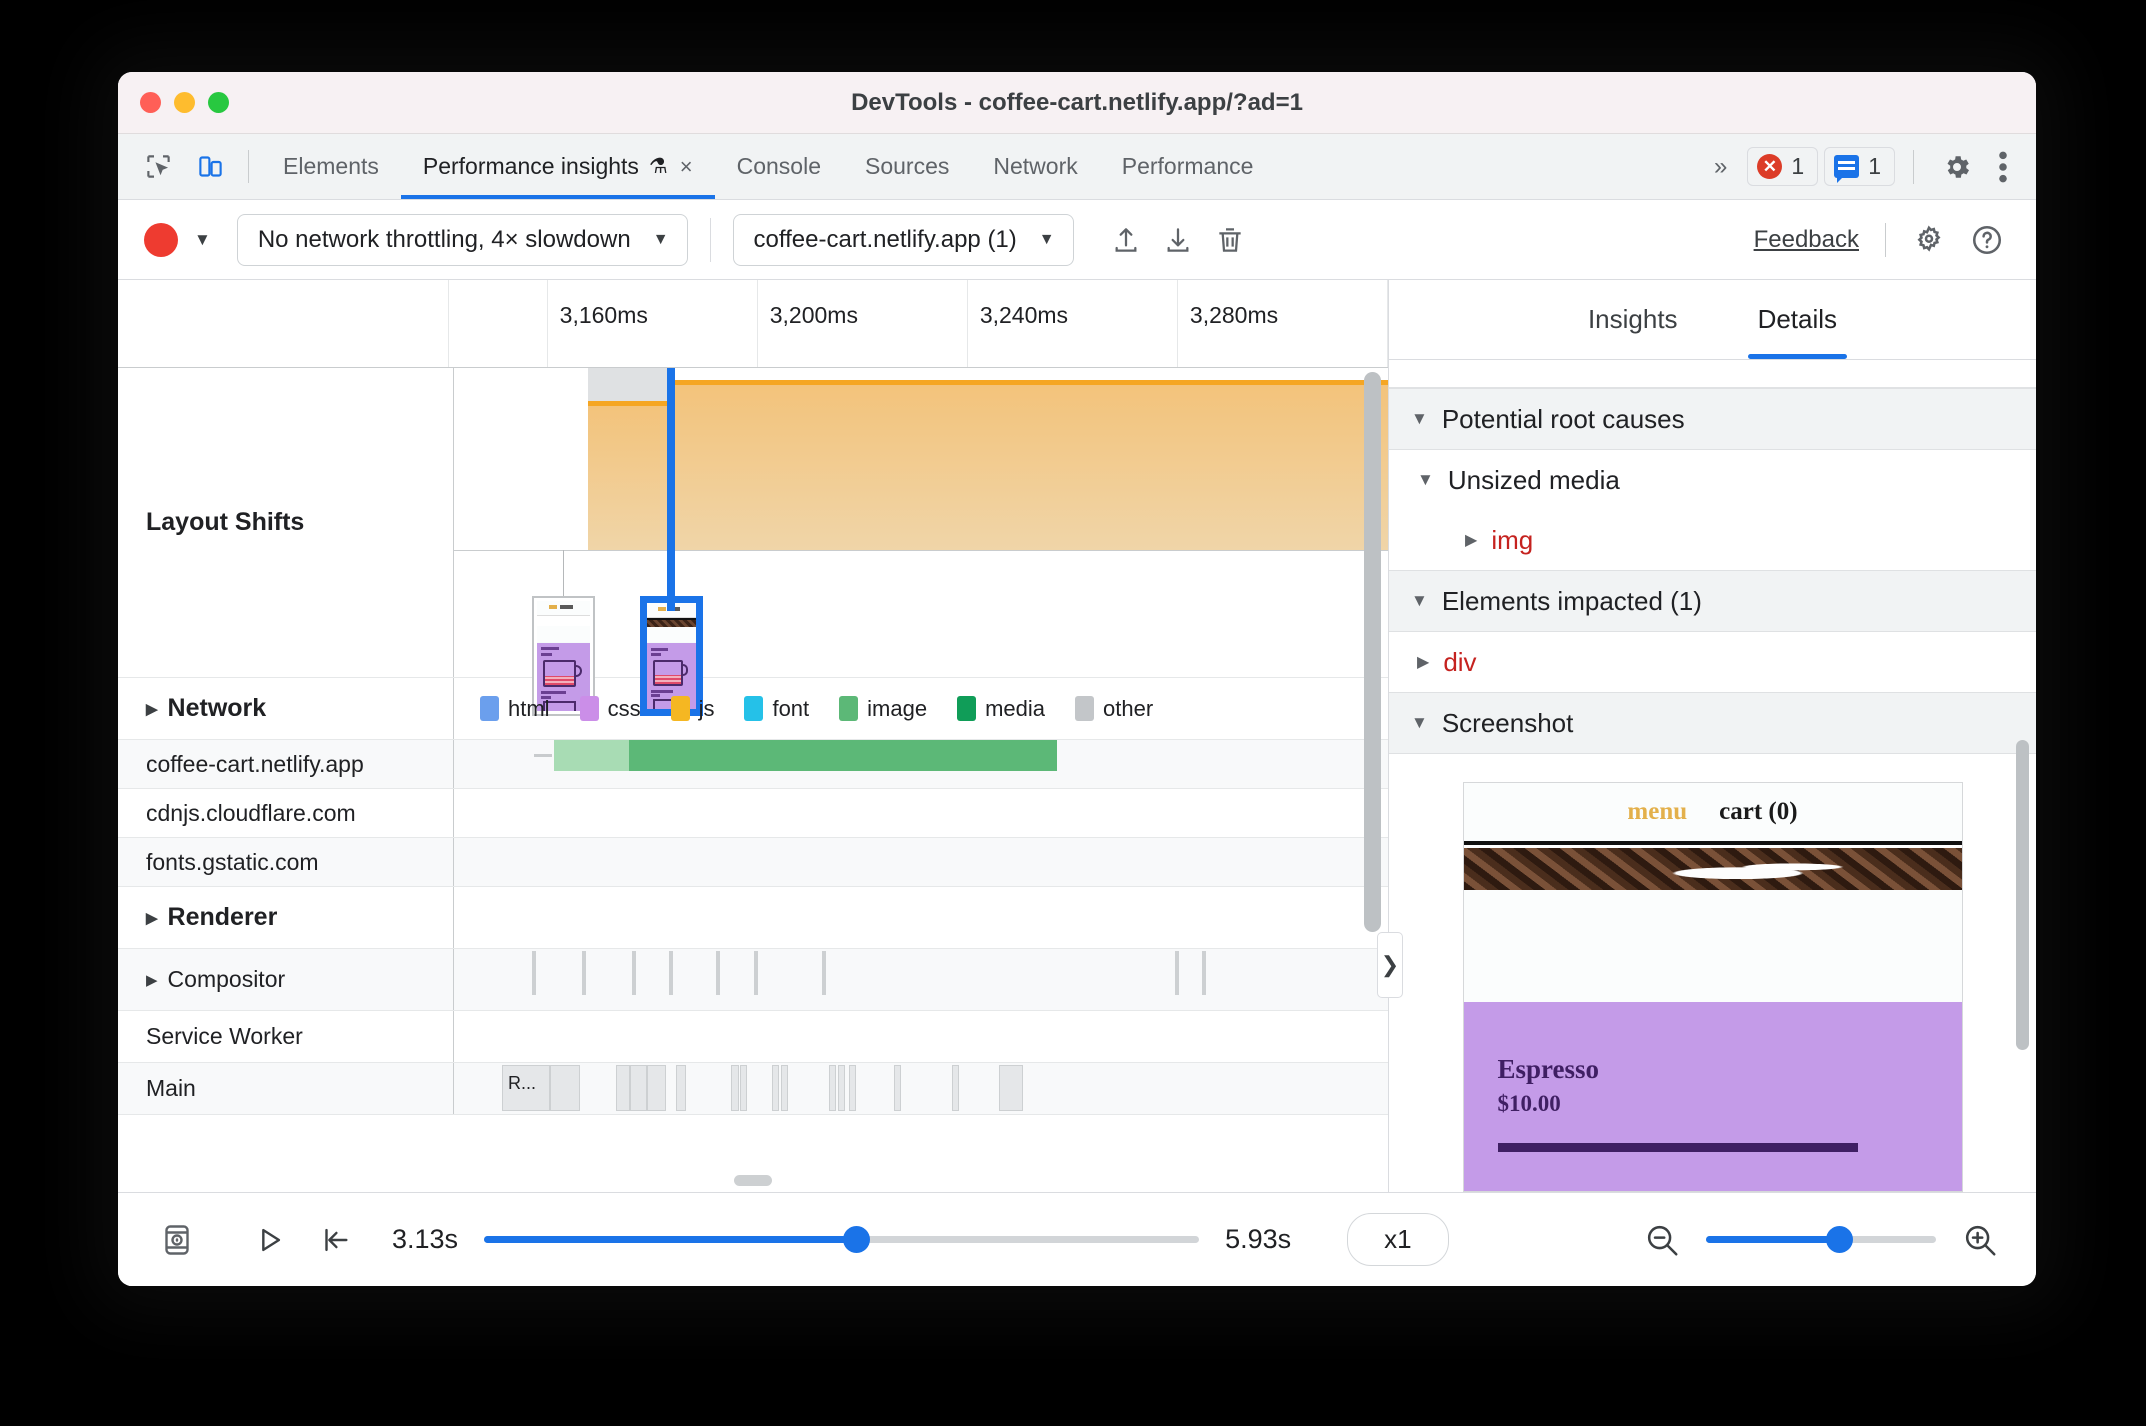 This screenshot has height=1426, width=2146. Describe the element at coordinates (286, 917) in the screenshot. I see `track-label-renderer: ▶ Renderer` at that location.